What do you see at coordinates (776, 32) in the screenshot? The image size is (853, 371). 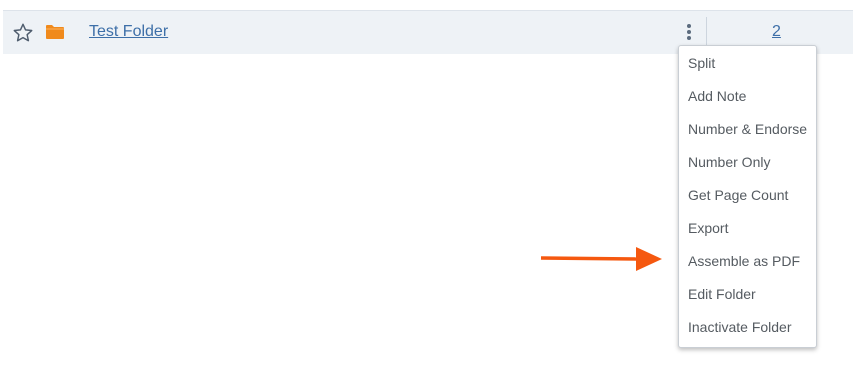 I see `document-count-link: 2` at bounding box center [776, 32].